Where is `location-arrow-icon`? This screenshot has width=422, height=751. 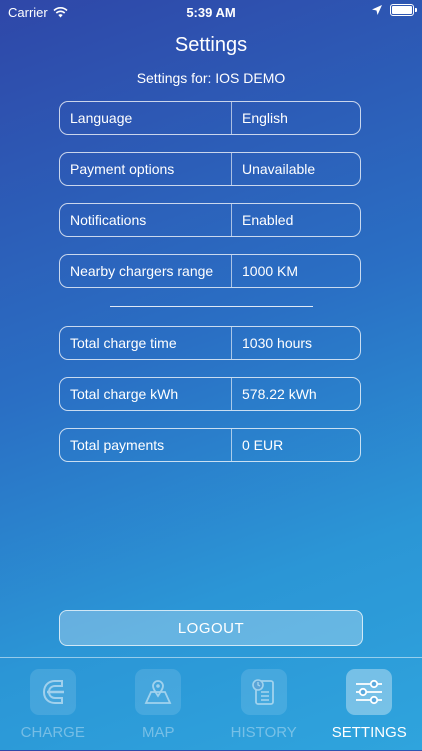 location-arrow-icon is located at coordinates (377, 10).